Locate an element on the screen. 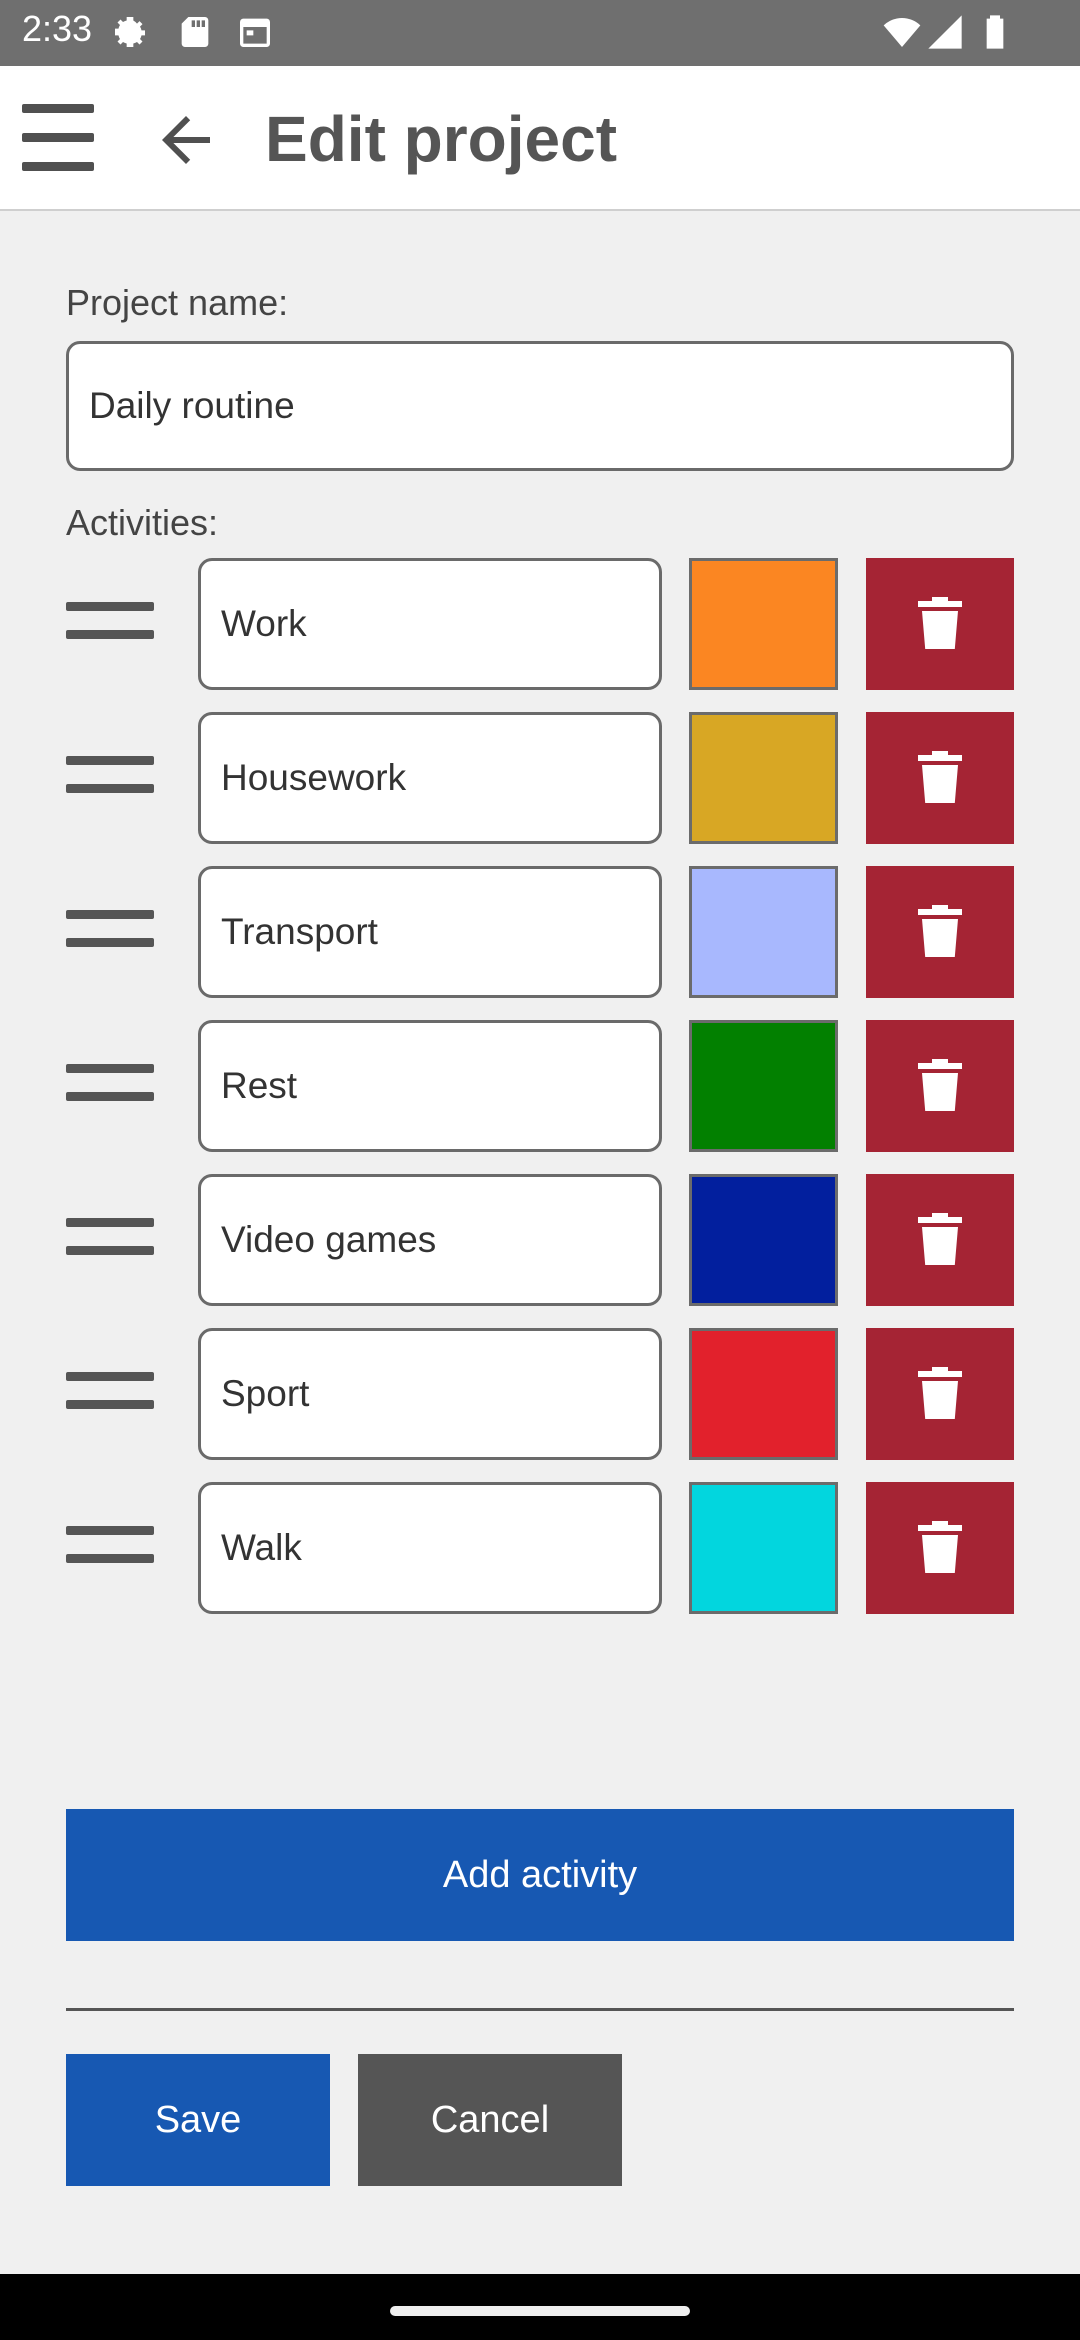 The image size is (1080, 2340). divider is located at coordinates (540, 2009).